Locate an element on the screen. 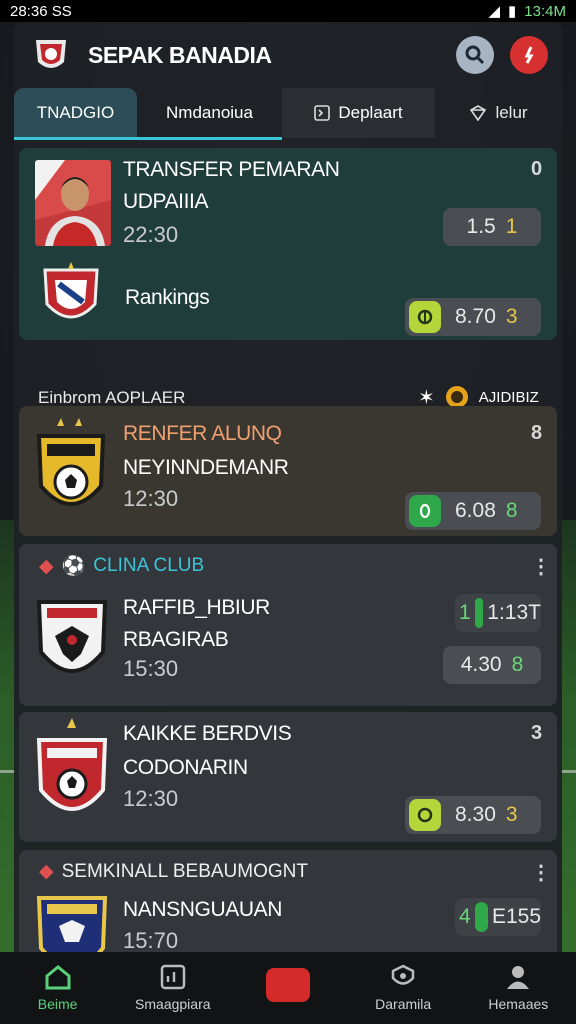 Image resolution: width=576 pixels, height=1024 pixels. odds-pill: 4.30 8 is located at coordinates (492, 665).